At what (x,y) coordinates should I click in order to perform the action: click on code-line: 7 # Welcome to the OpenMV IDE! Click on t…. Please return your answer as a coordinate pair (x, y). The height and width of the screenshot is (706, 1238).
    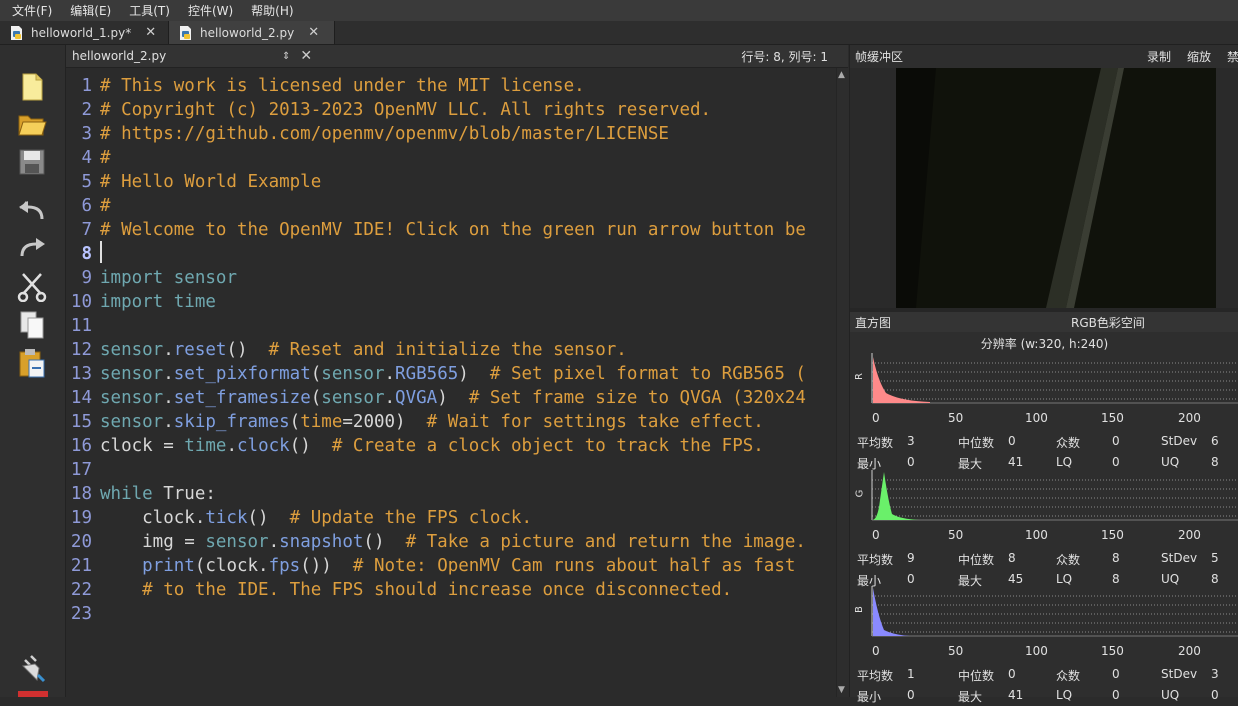
    Looking at the image, I should click on (436, 230).